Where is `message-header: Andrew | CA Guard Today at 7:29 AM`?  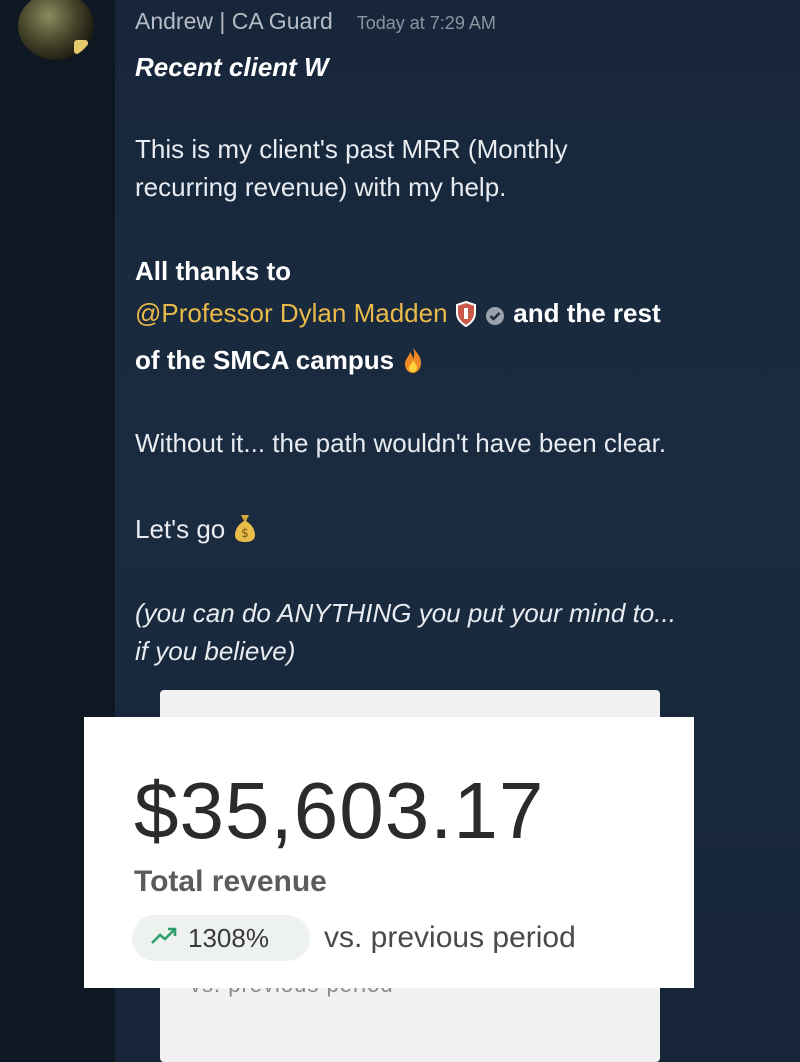 message-header: Andrew | CA Guard Today at 7:29 AM is located at coordinates (315, 21).